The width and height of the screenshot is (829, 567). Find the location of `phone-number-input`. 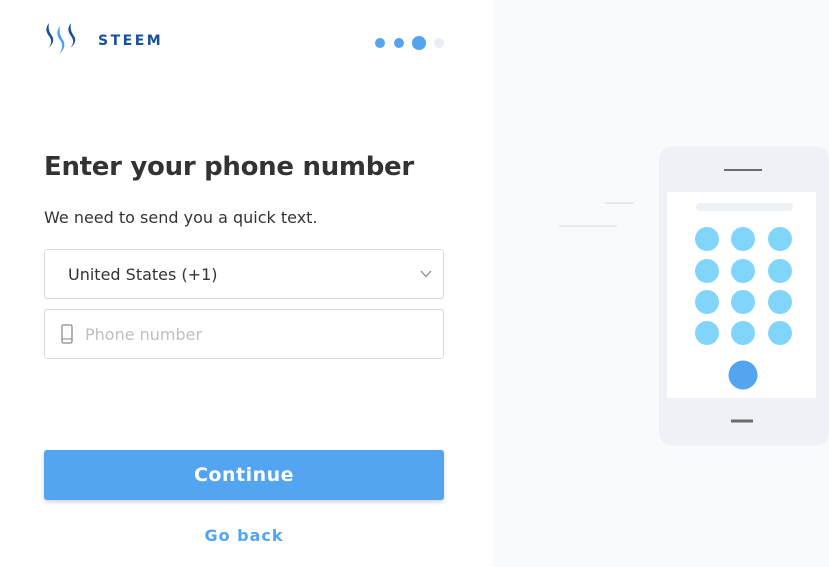

phone-number-input is located at coordinates (260, 334).